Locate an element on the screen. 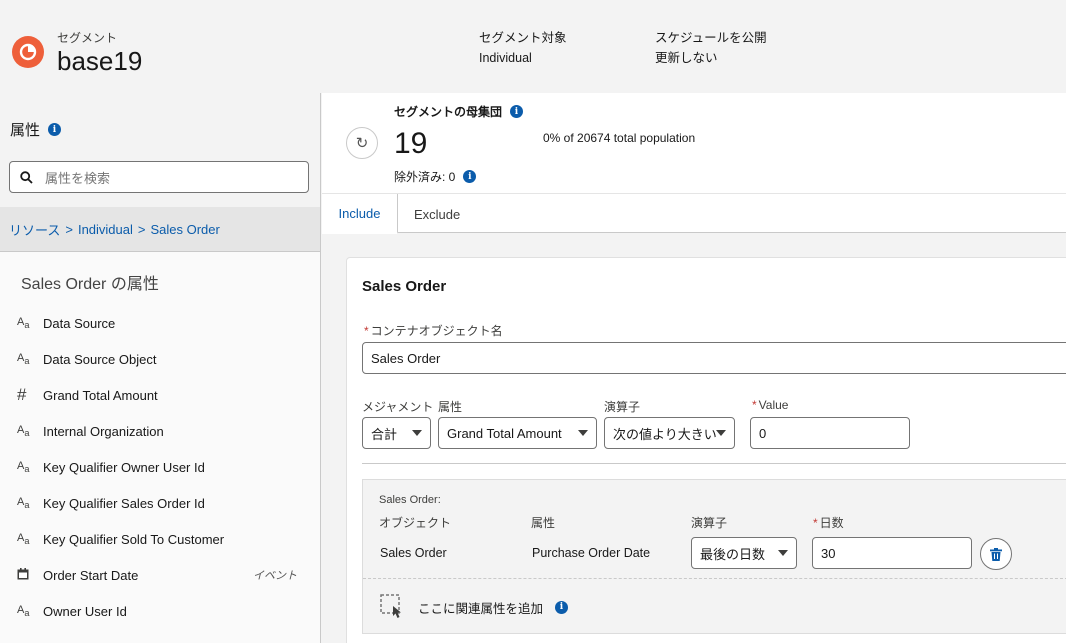 The width and height of the screenshot is (1066, 643). segment-title: base19 is located at coordinates (100, 61).